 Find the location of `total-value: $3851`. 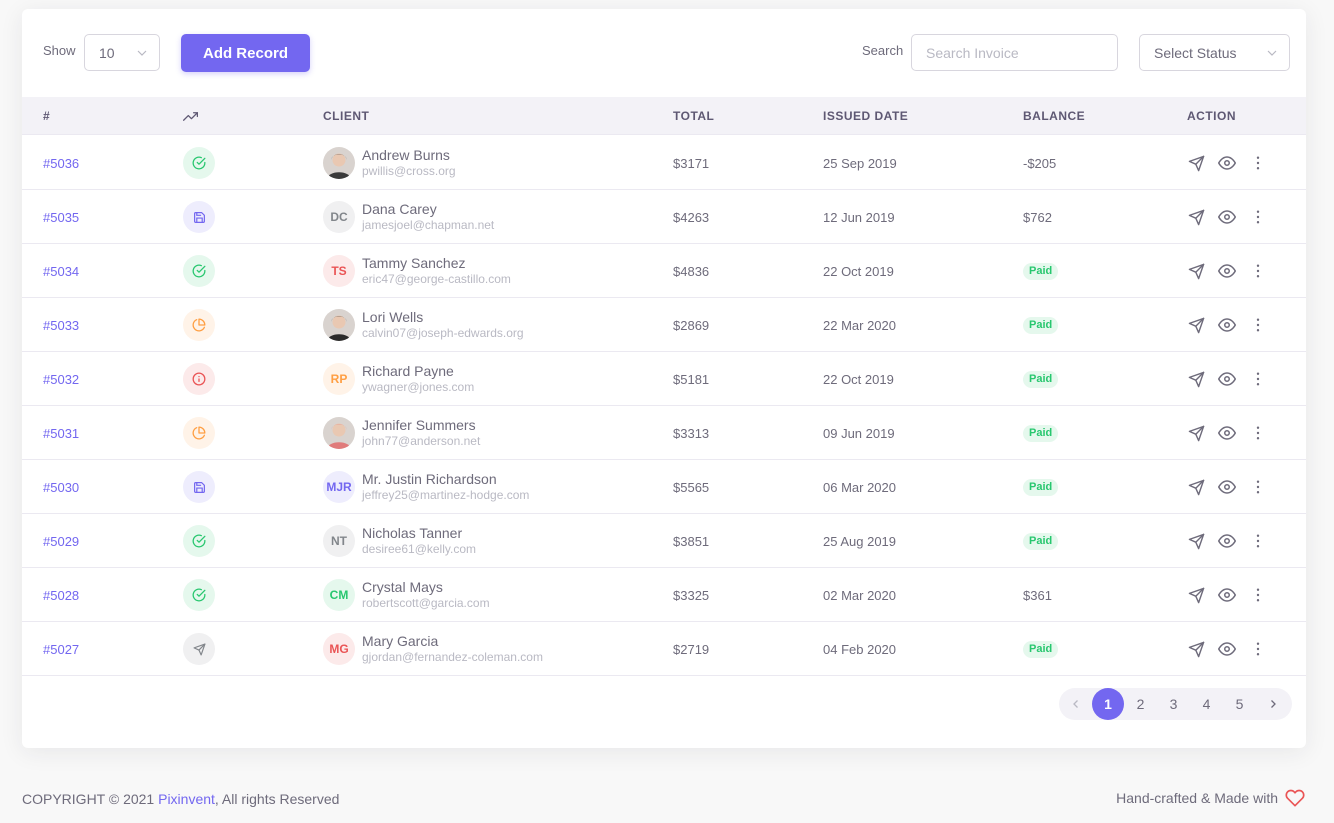

total-value: $3851 is located at coordinates (691, 541).